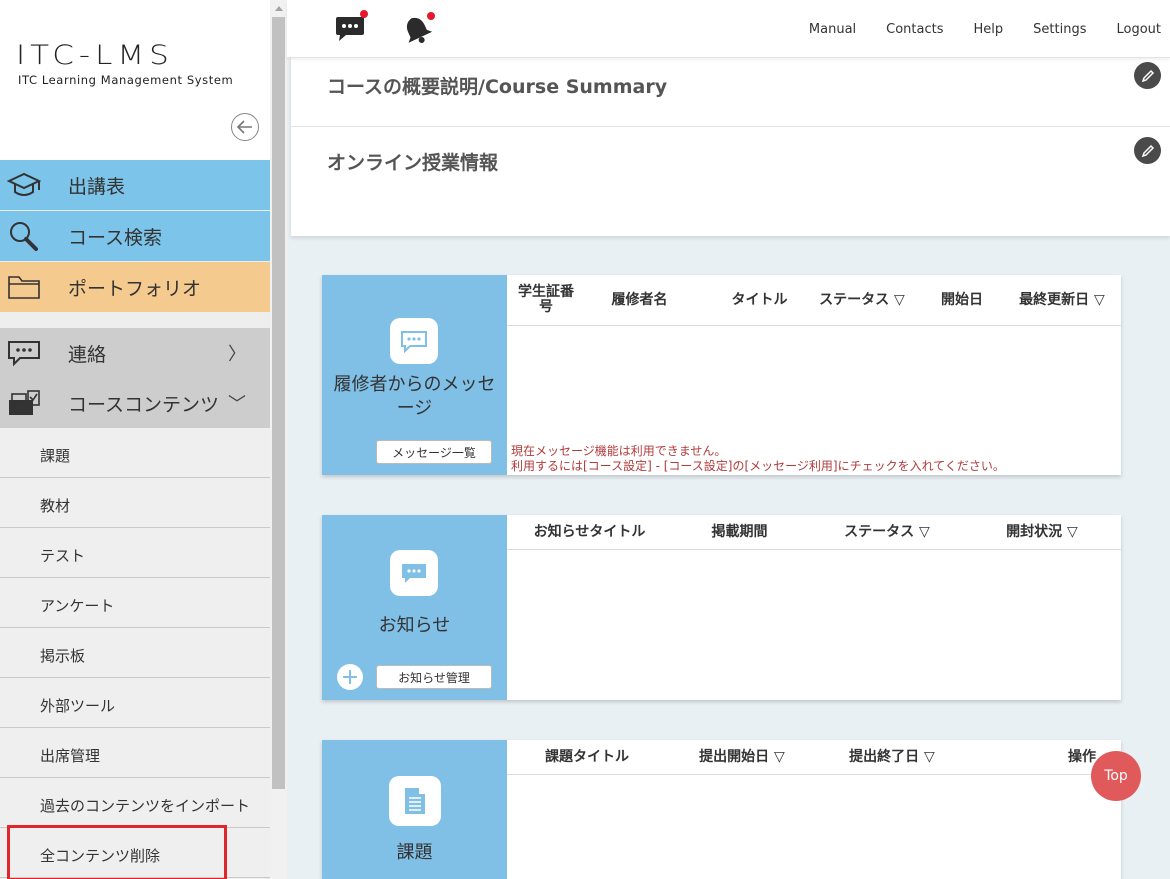 The width and height of the screenshot is (1170, 879). What do you see at coordinates (989, 29) in the screenshot?
I see `help-link: Help` at bounding box center [989, 29].